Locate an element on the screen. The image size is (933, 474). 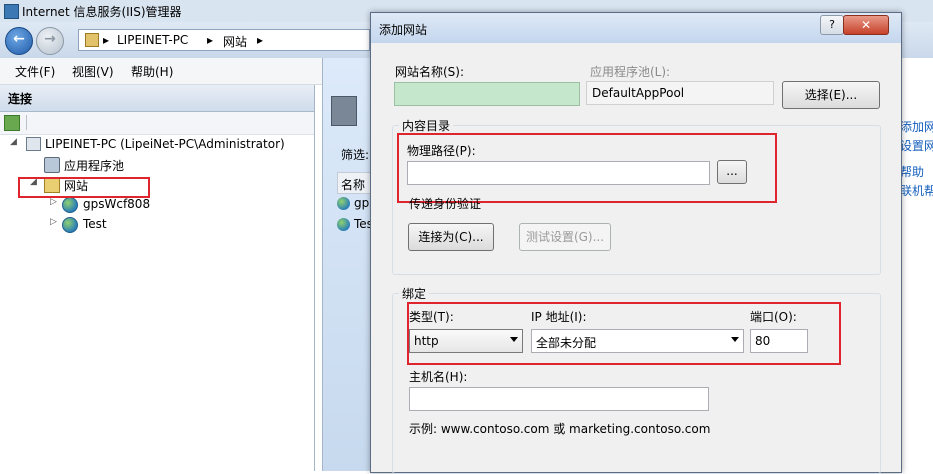
host-name-label: 主机名(H): is located at coordinates (438, 377).